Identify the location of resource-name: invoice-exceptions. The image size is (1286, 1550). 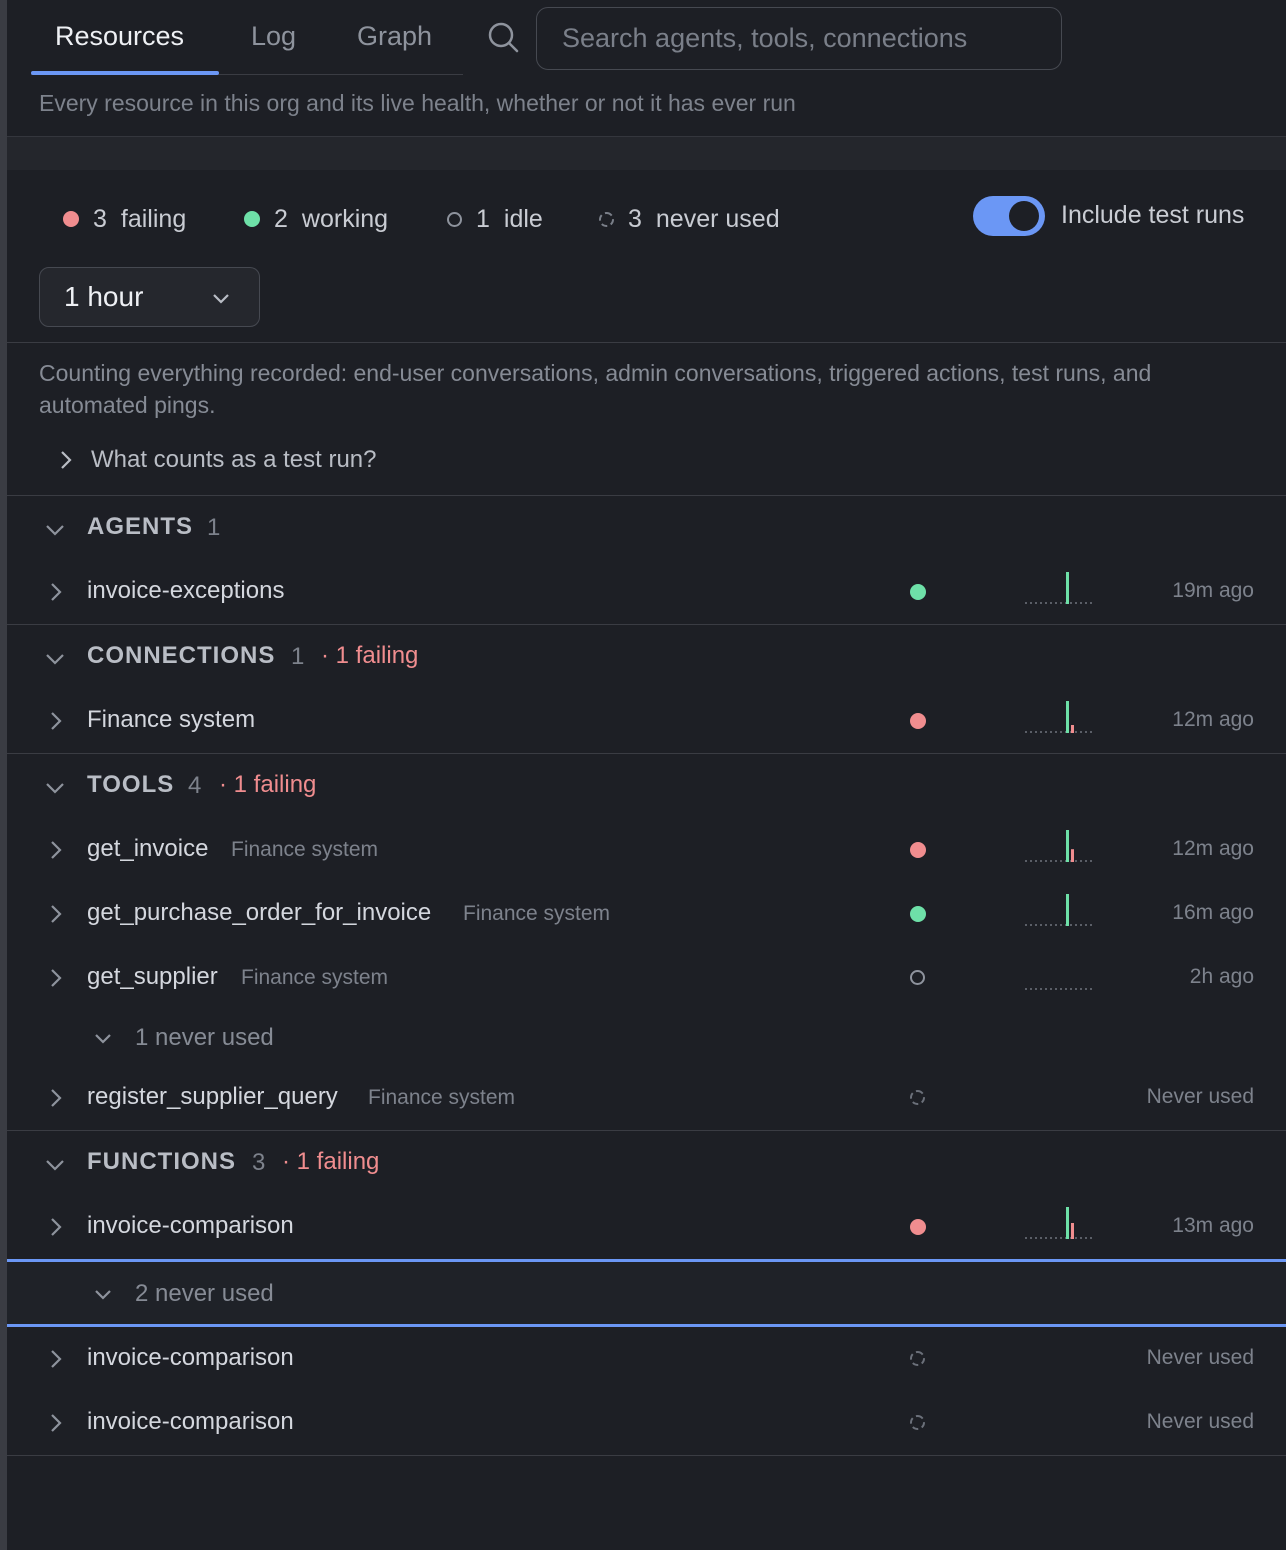
(186, 590).